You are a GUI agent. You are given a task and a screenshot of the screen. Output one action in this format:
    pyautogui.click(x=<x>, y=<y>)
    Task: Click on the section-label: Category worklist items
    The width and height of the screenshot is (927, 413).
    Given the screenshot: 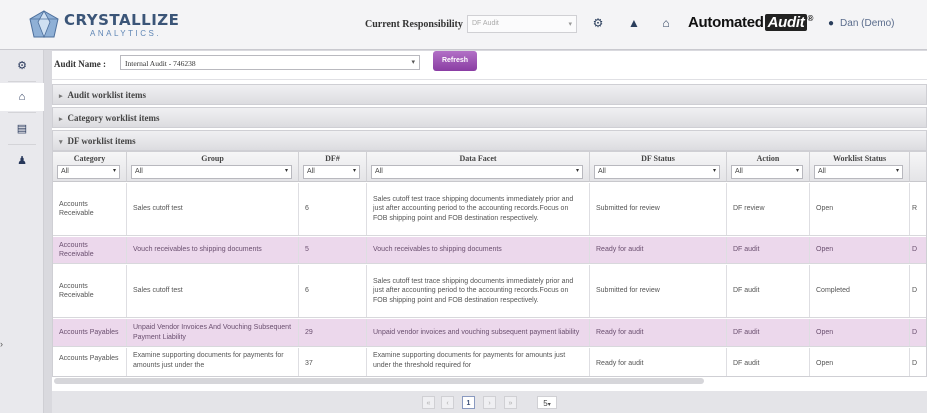 What is the action you would take?
    pyautogui.click(x=113, y=118)
    